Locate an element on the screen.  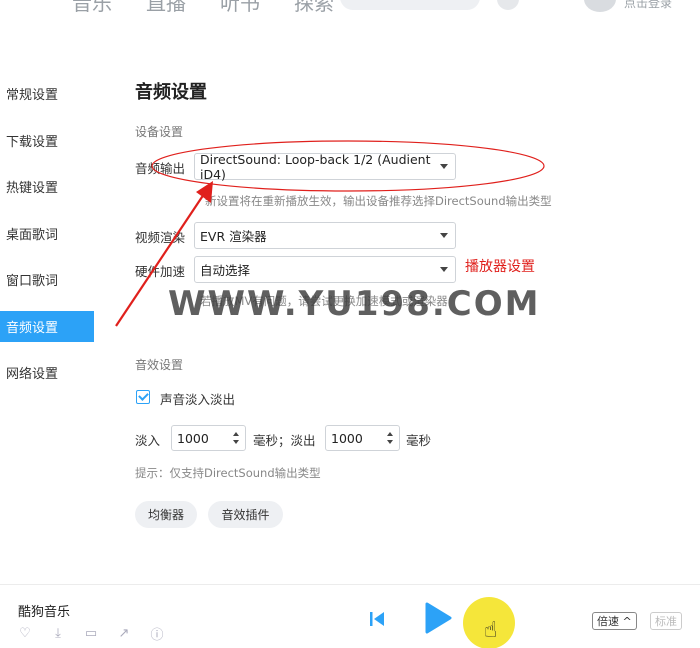
fade-out-stepper: 1000 is located at coordinates (362, 438).